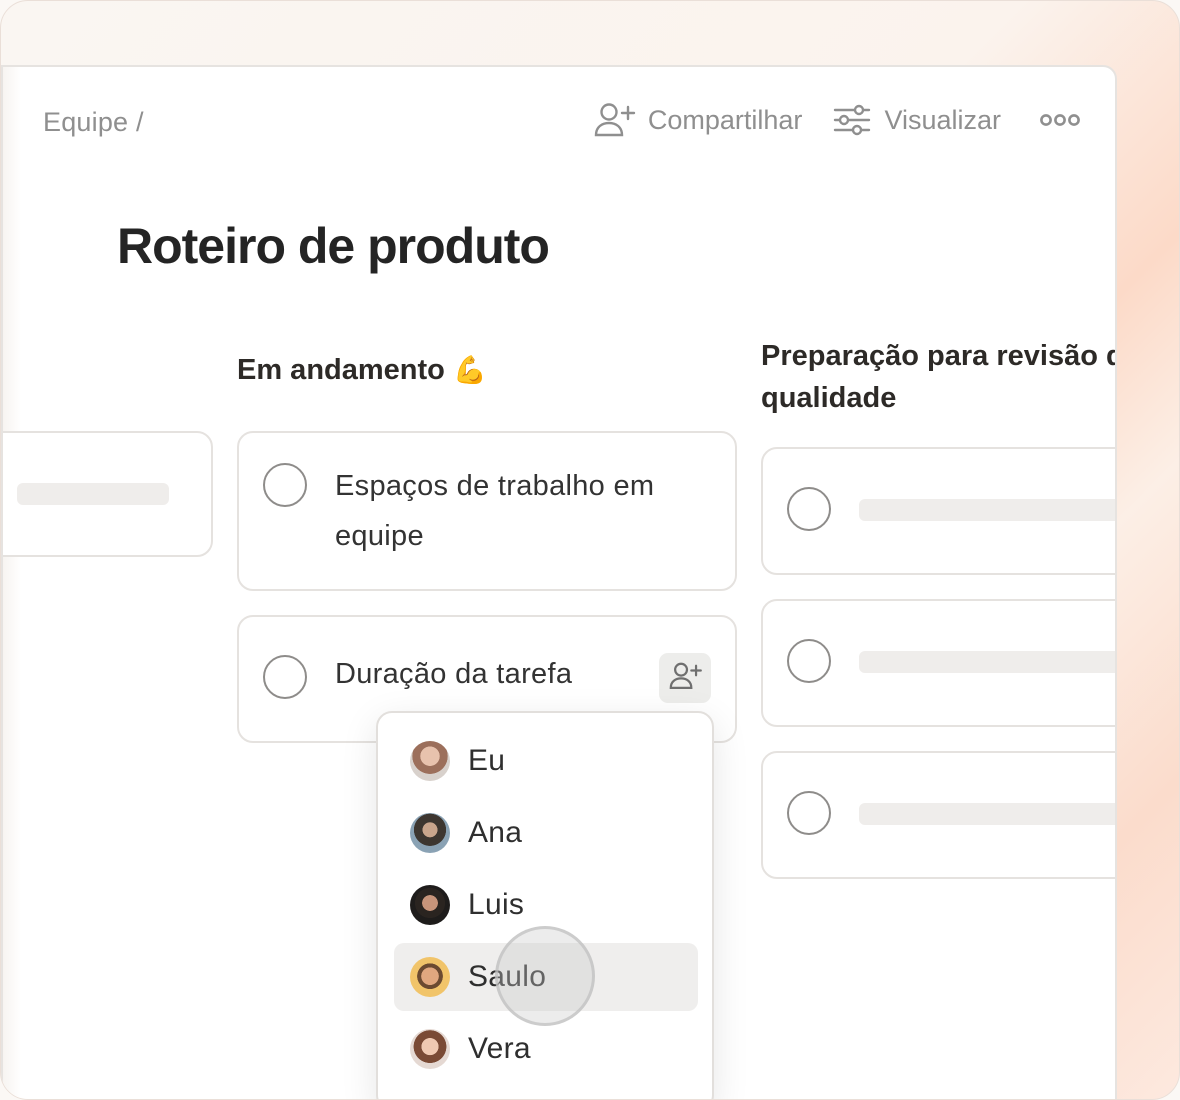 The image size is (1180, 1100). Describe the element at coordinates (12, 583) in the screenshot. I see `window-edge` at that location.